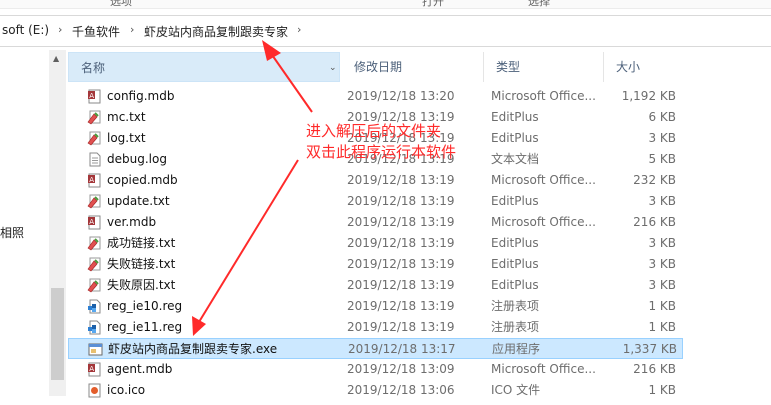 Image resolution: width=771 pixels, height=405 pixels. I want to click on arrow-to-folder-path, so click(287, 76).